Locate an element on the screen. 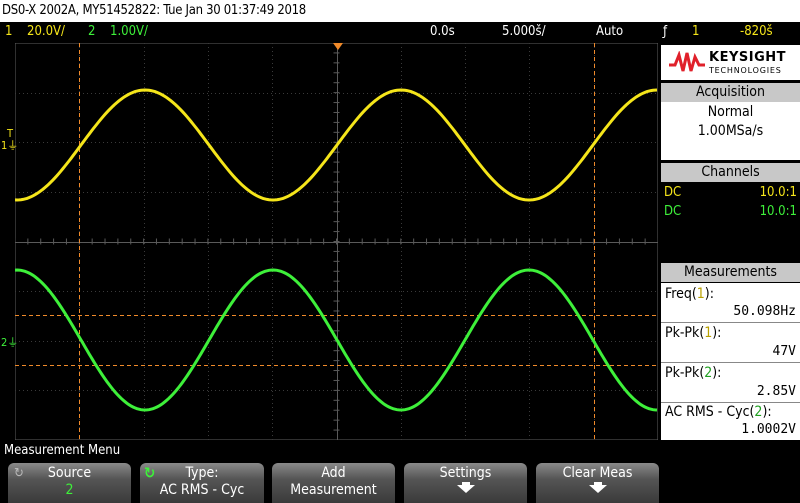  source-value: 2 is located at coordinates (69, 490).